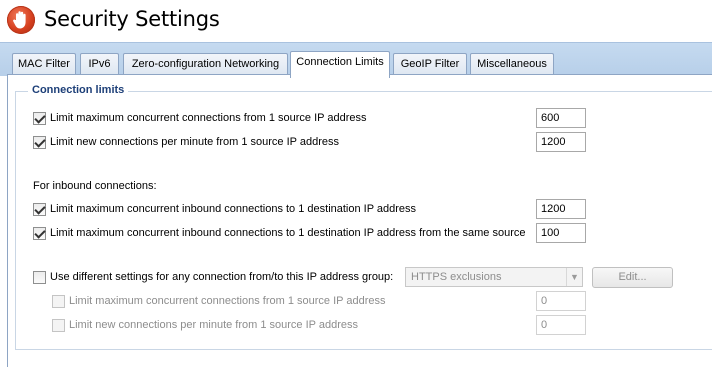 Image resolution: width=712 pixels, height=367 pixels. Describe the element at coordinates (561, 142) in the screenshot. I see `new-connections-per-minute-input: 1200` at that location.